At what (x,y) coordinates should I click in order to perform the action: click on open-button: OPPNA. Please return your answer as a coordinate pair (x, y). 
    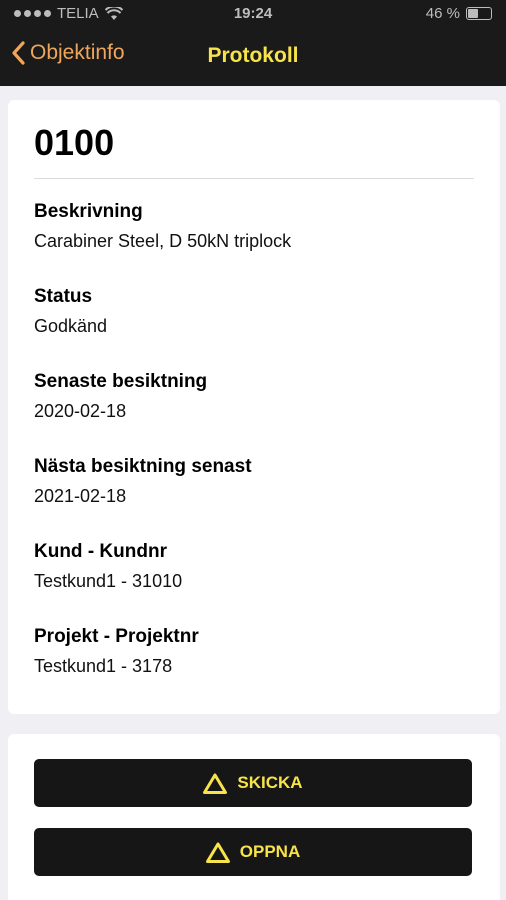
    Looking at the image, I should click on (253, 852).